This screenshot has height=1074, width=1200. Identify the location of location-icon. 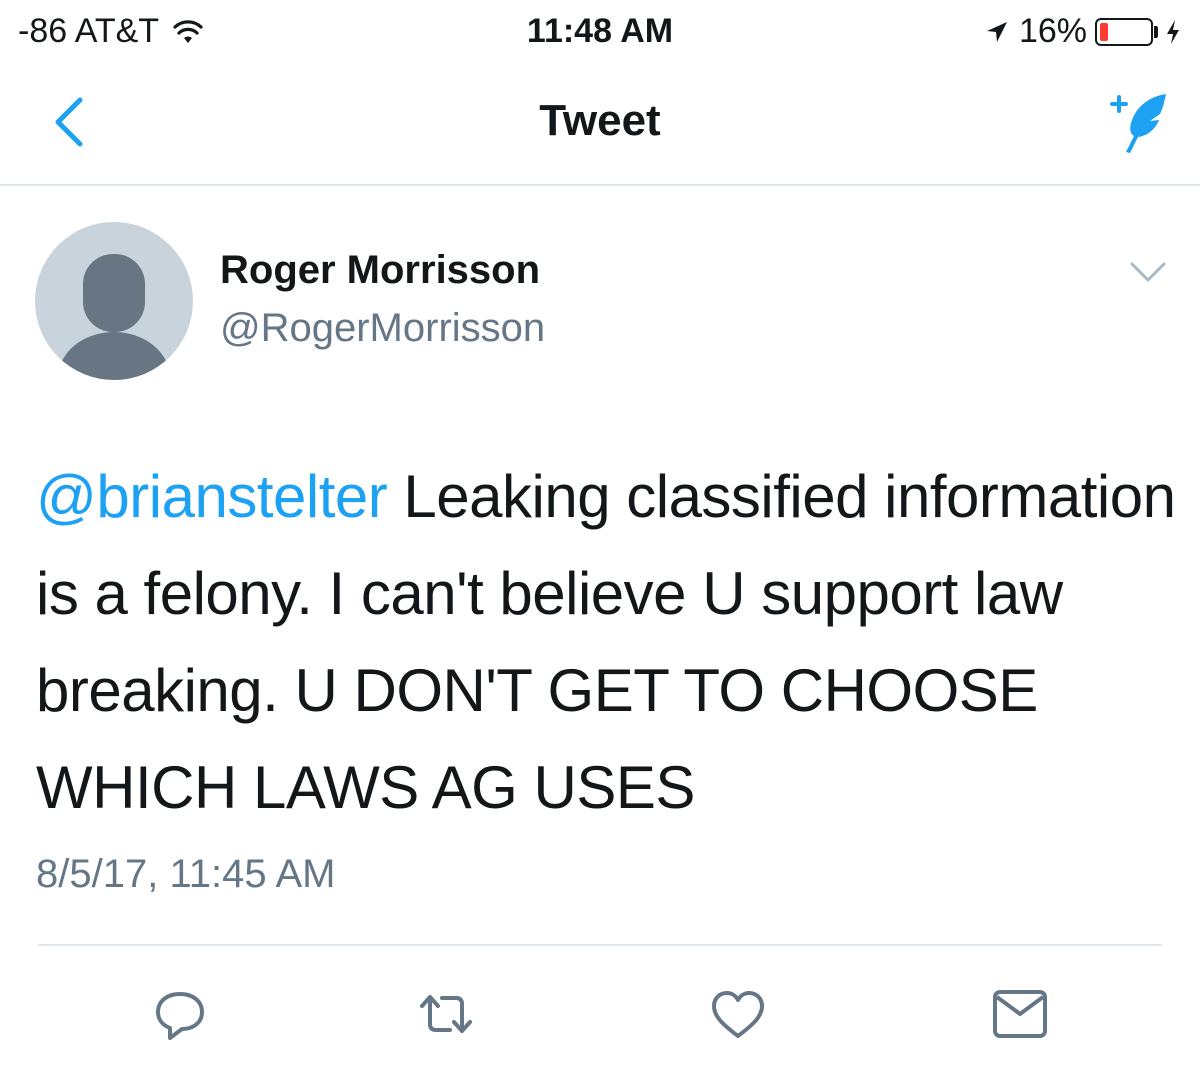
(996, 31).